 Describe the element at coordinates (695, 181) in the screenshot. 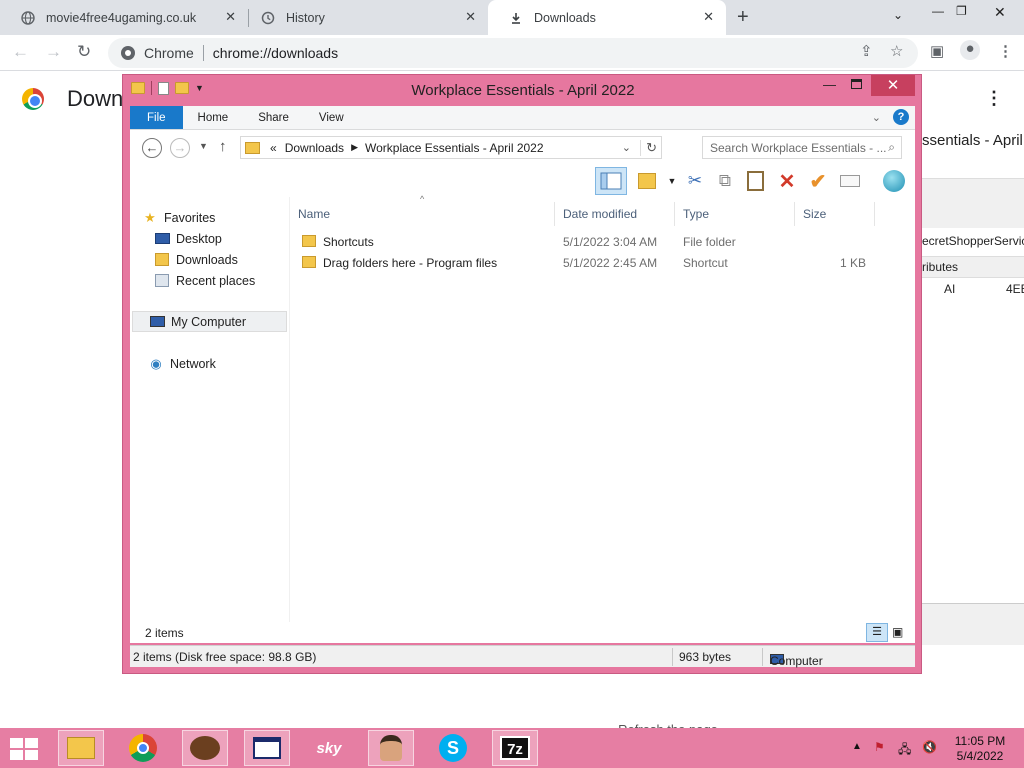

I see `cut-icon: ✂` at that location.